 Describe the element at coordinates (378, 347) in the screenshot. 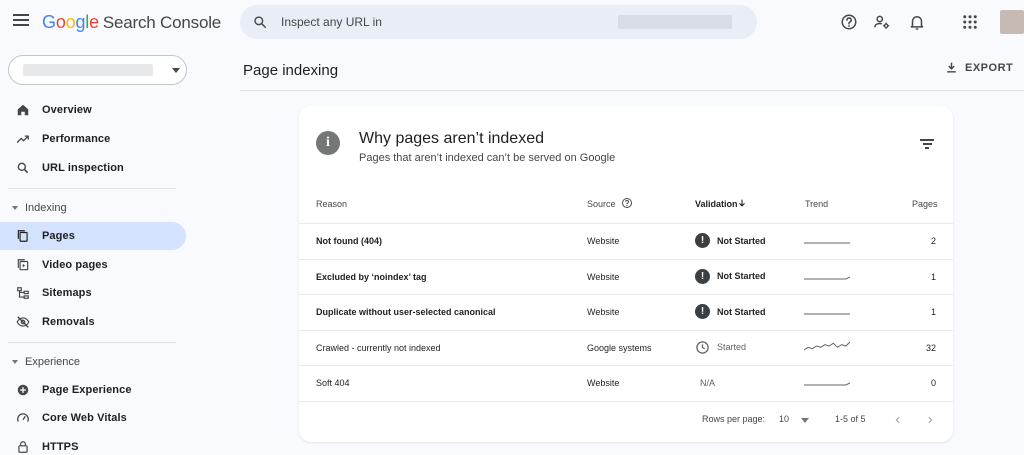

I see `reason-cell: Crawled - currently not indexed` at that location.